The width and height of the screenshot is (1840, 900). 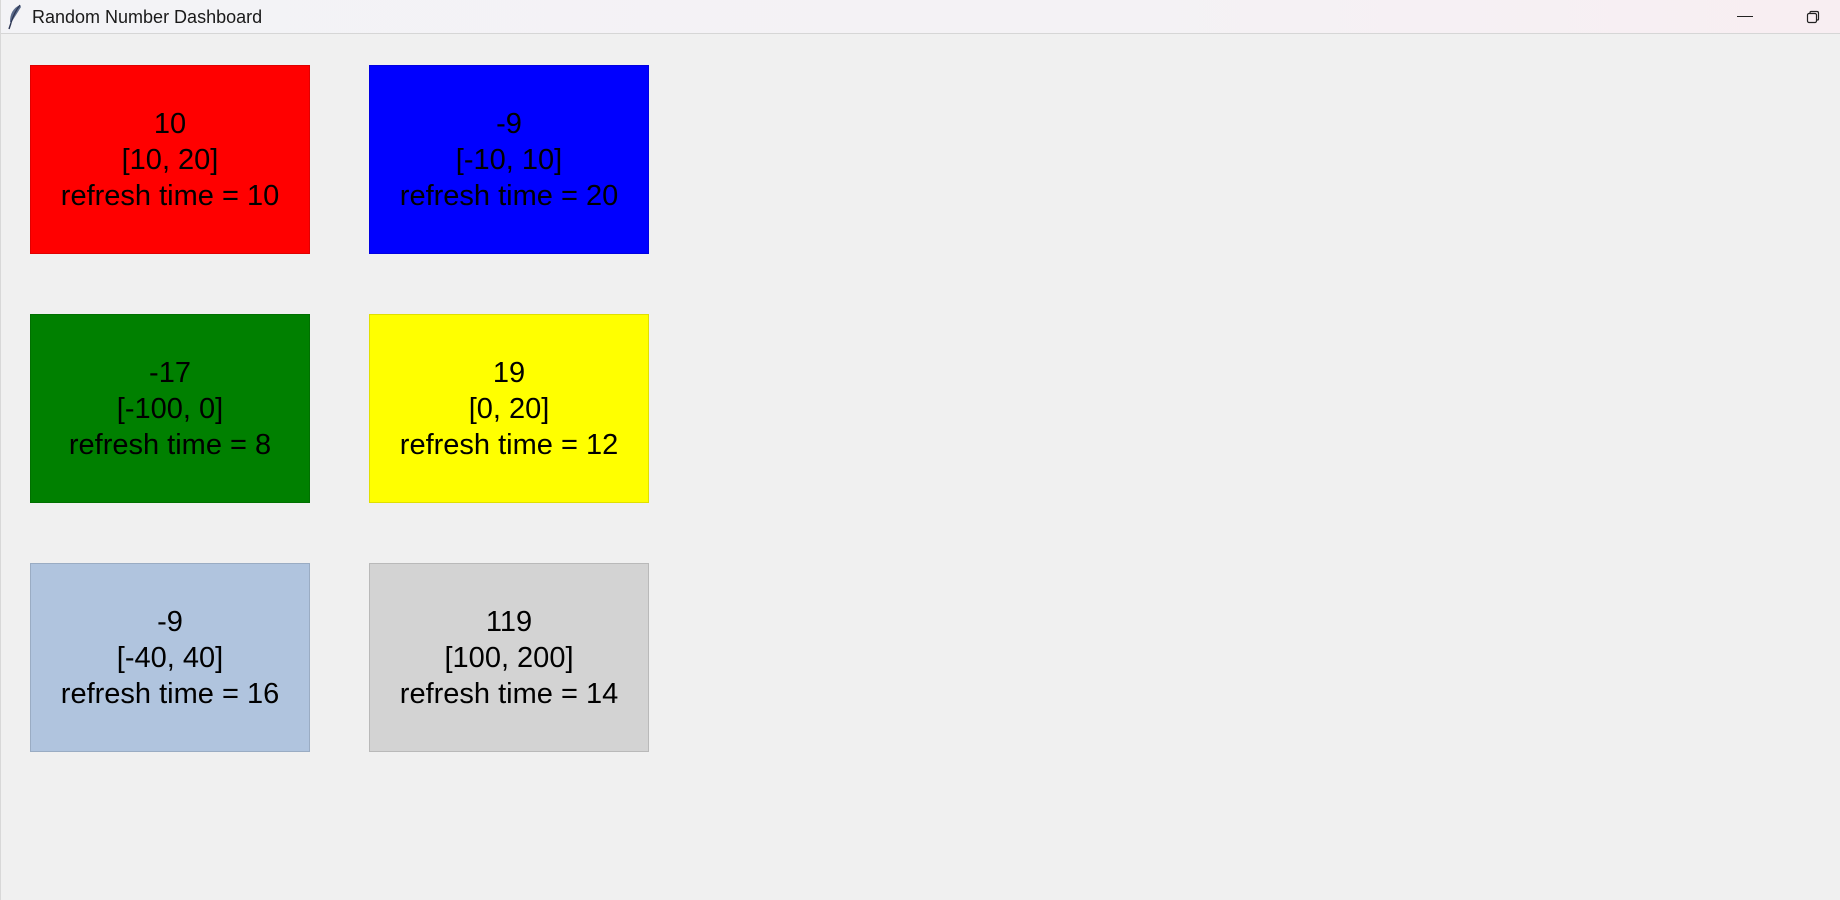 I want to click on tile-range: [0, 20], so click(x=509, y=408).